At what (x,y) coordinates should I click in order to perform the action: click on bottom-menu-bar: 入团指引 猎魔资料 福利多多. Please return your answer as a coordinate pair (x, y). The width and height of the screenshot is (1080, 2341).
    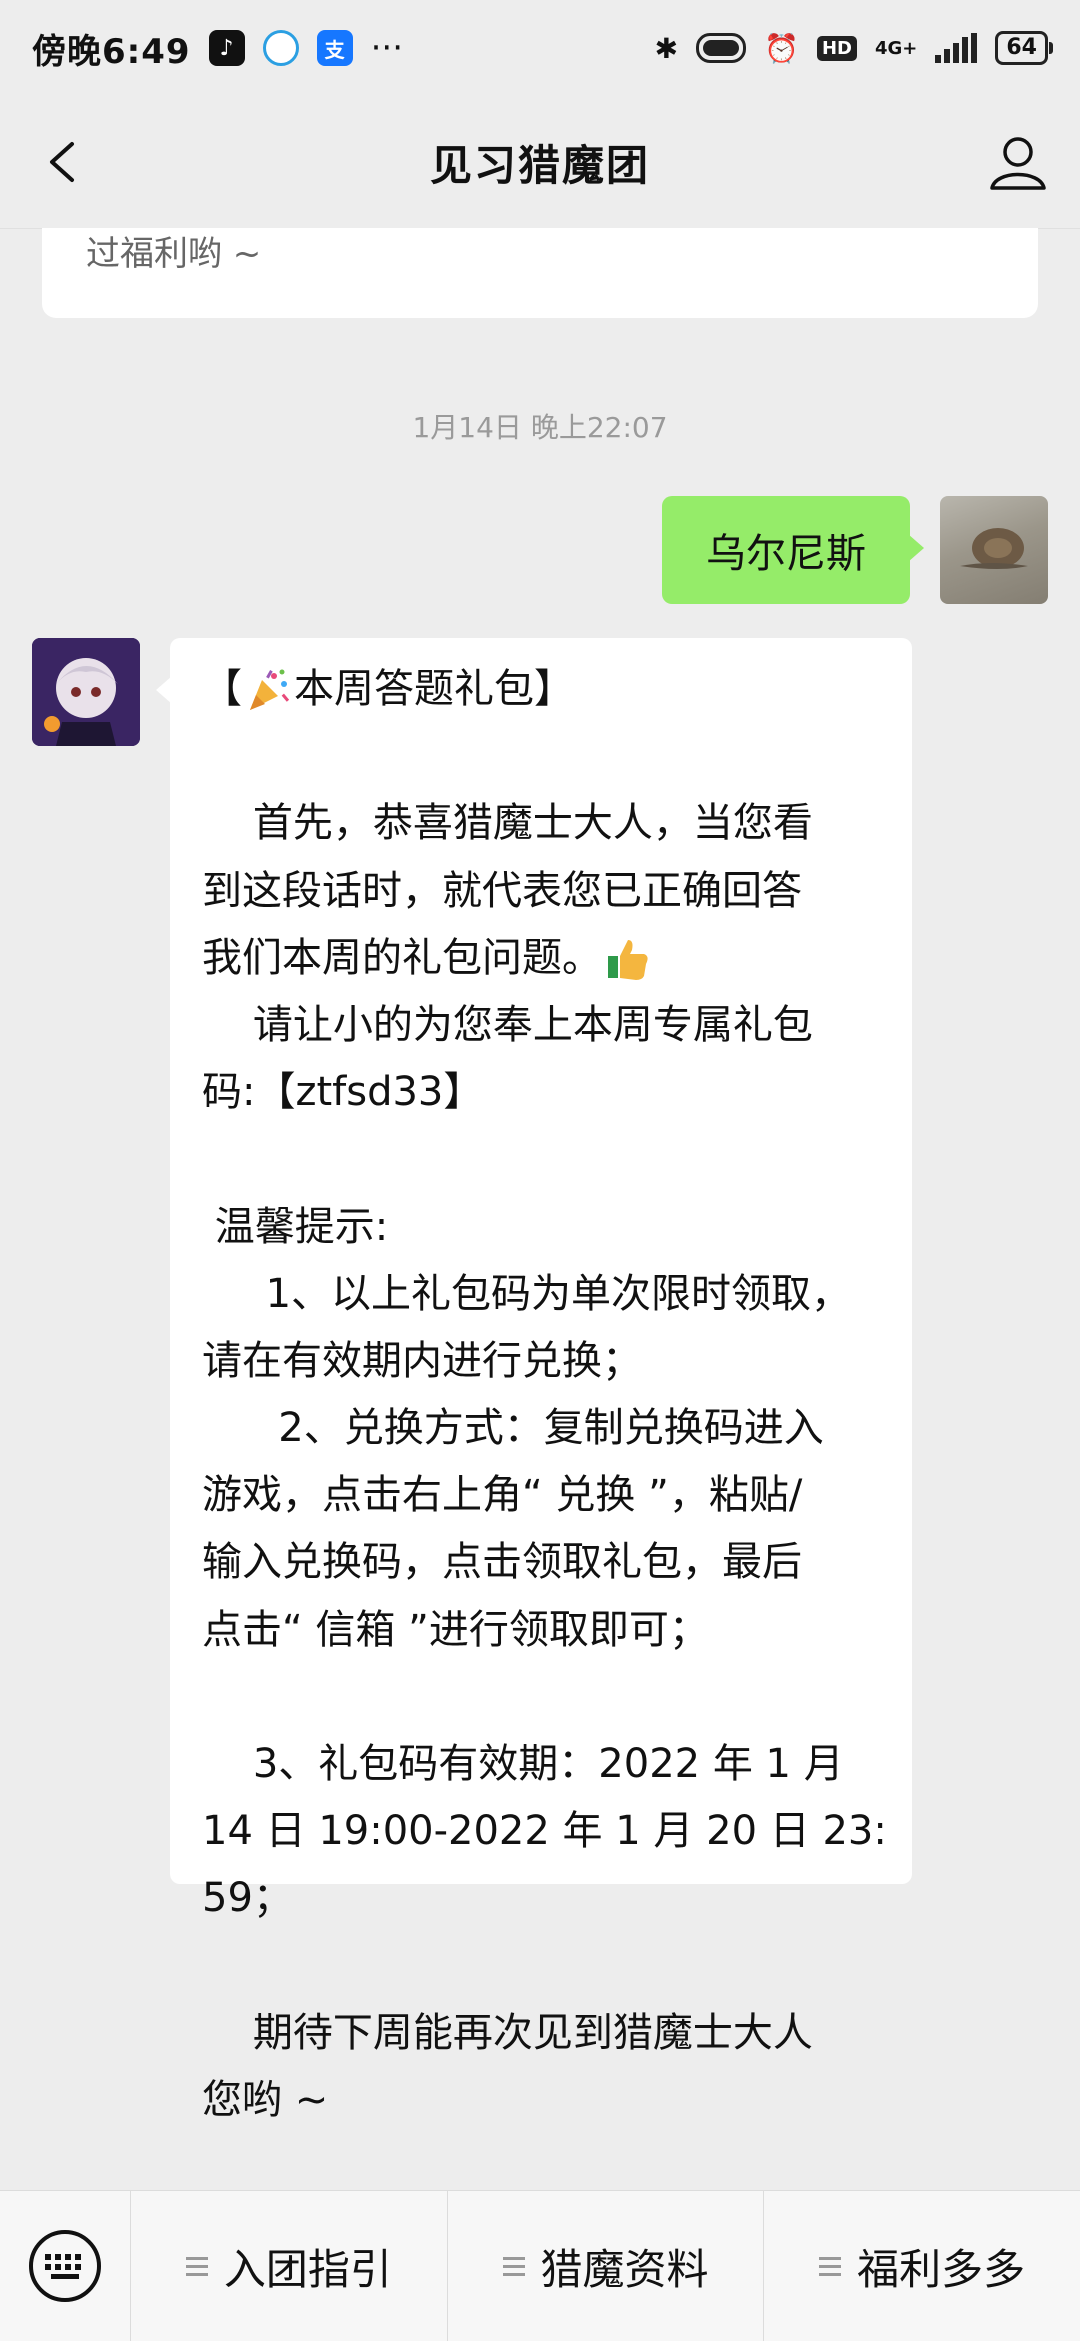
    Looking at the image, I should click on (540, 2265).